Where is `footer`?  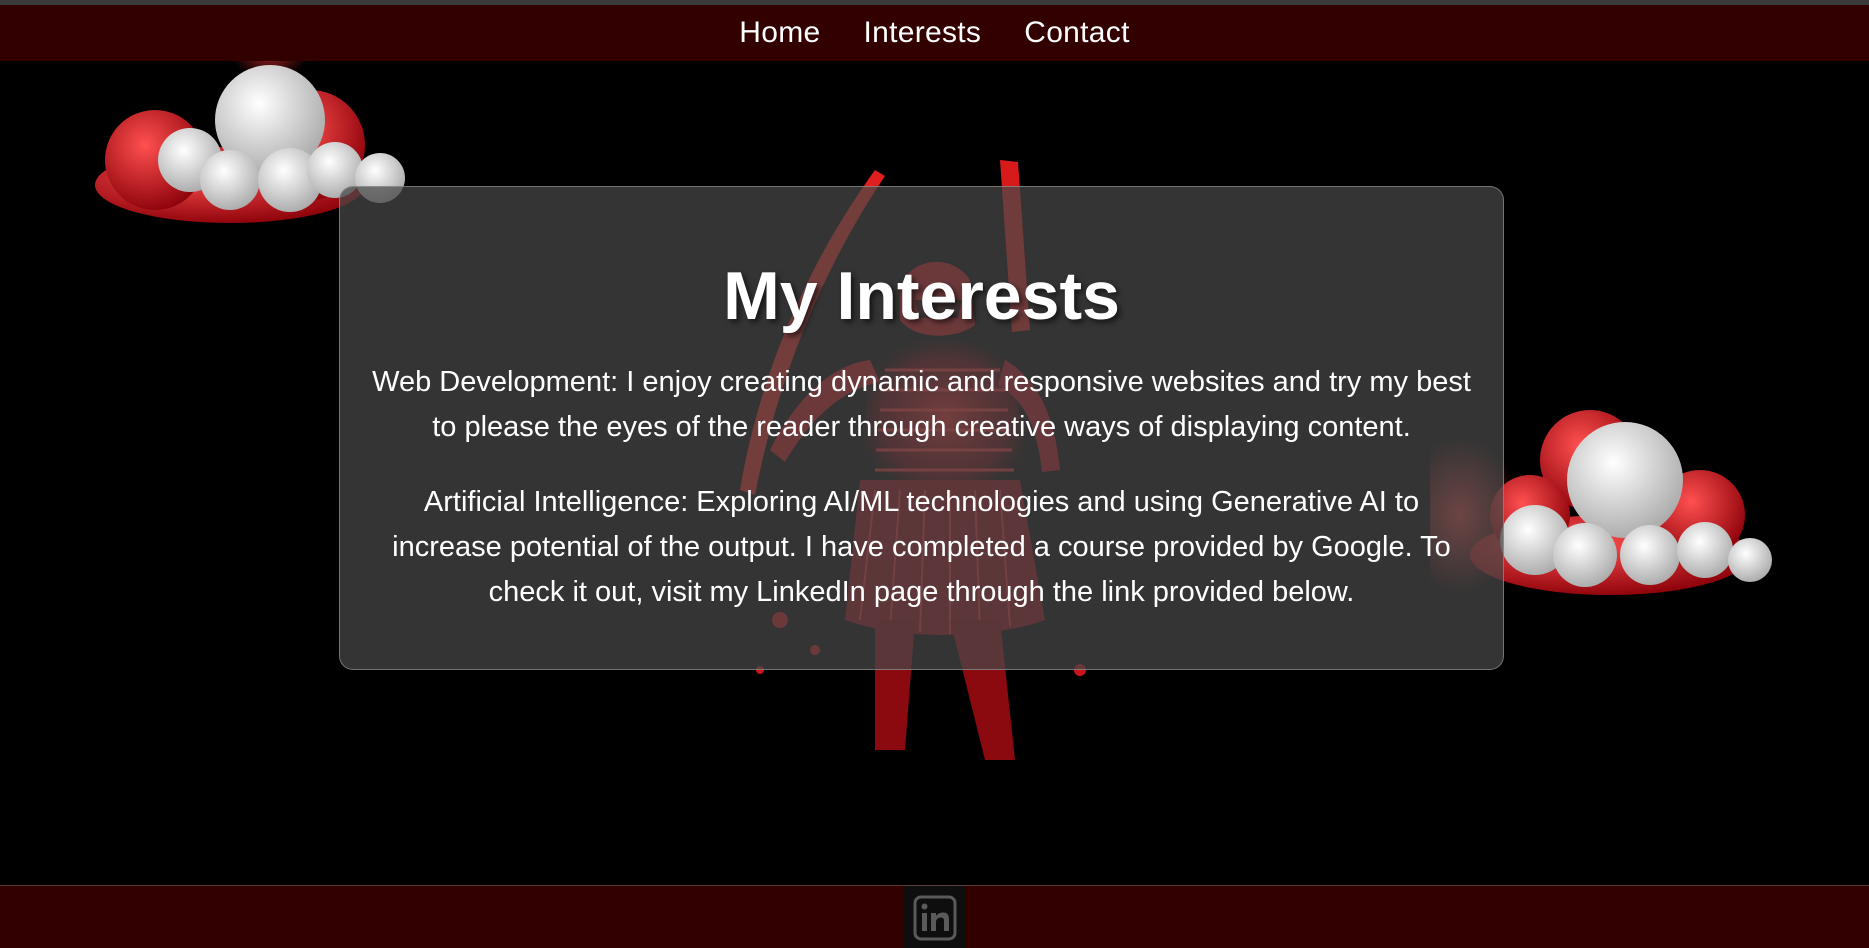
footer is located at coordinates (934, 916).